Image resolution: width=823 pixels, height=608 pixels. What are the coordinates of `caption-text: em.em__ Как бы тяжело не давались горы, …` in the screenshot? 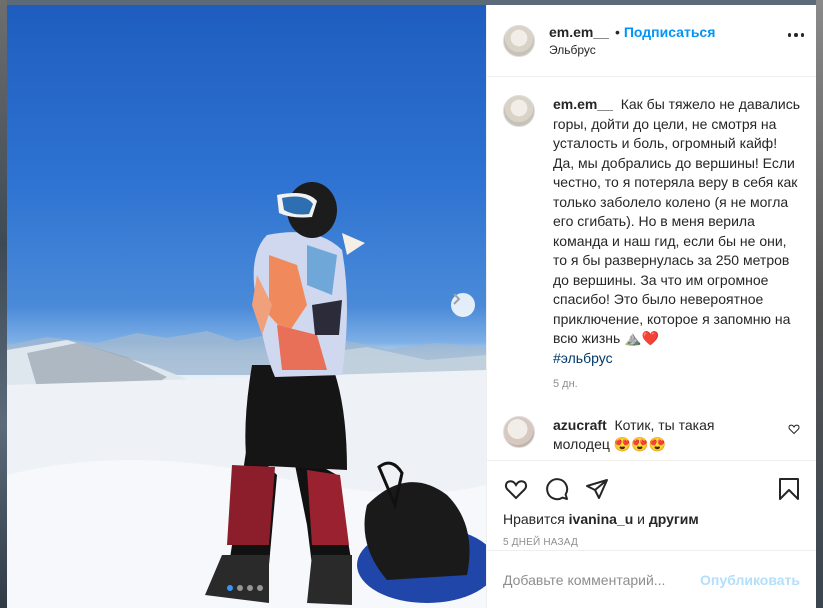 It's located at (677, 231).